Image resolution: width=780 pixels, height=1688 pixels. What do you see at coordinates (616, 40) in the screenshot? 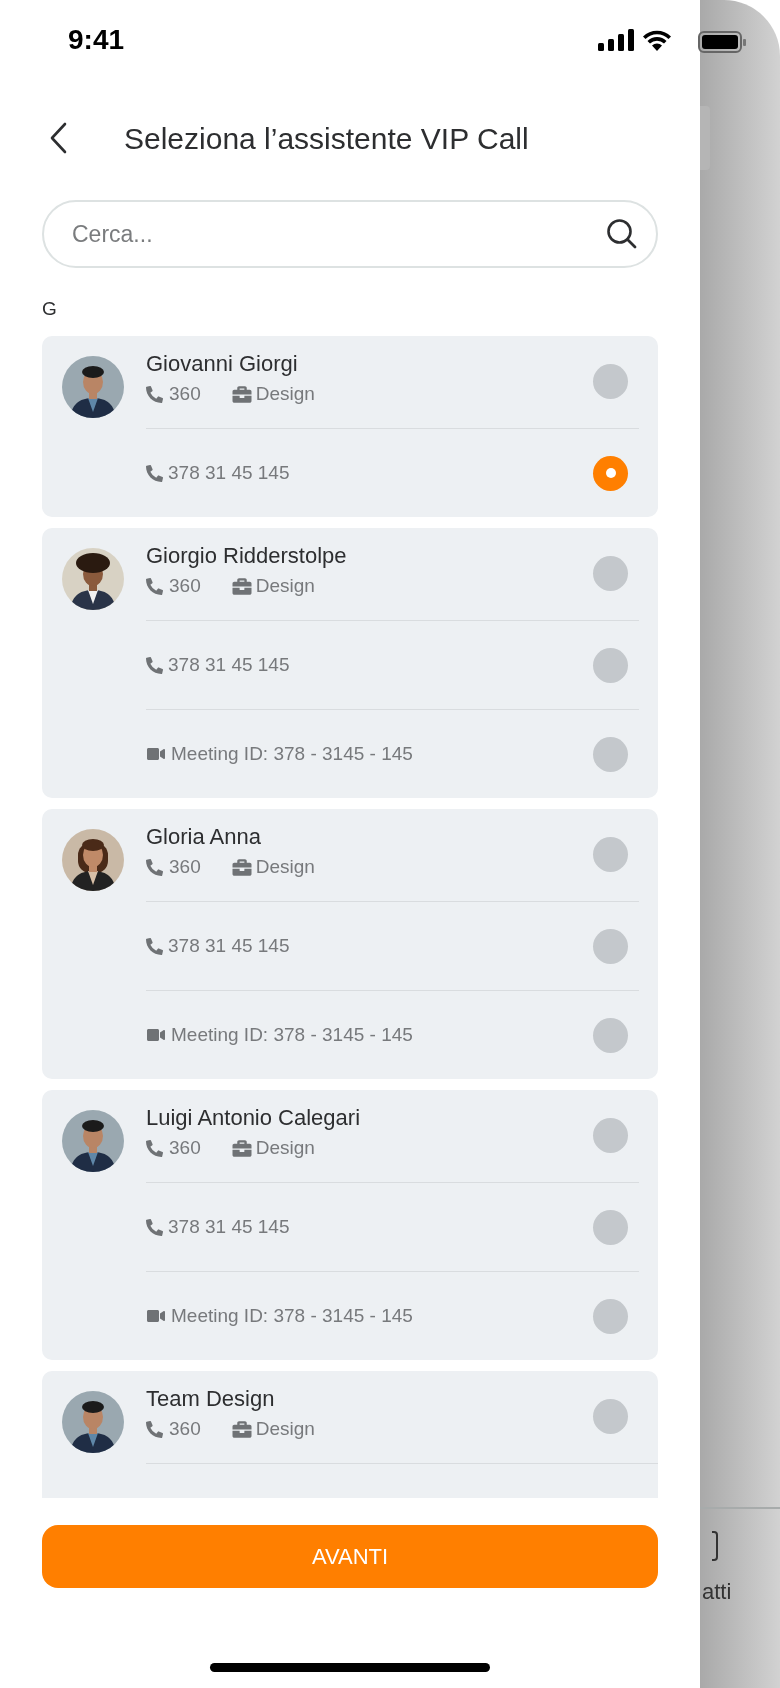
I see `signal-icon` at bounding box center [616, 40].